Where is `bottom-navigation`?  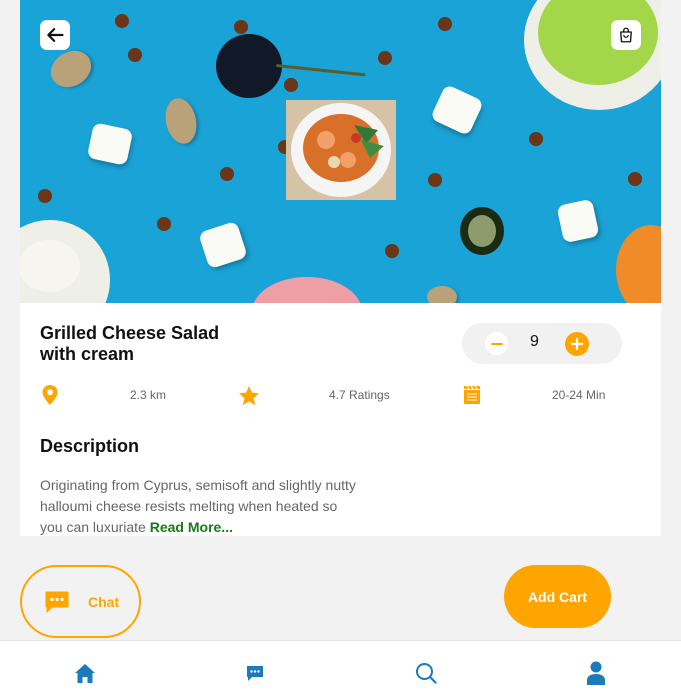 bottom-navigation is located at coordinates (340, 665).